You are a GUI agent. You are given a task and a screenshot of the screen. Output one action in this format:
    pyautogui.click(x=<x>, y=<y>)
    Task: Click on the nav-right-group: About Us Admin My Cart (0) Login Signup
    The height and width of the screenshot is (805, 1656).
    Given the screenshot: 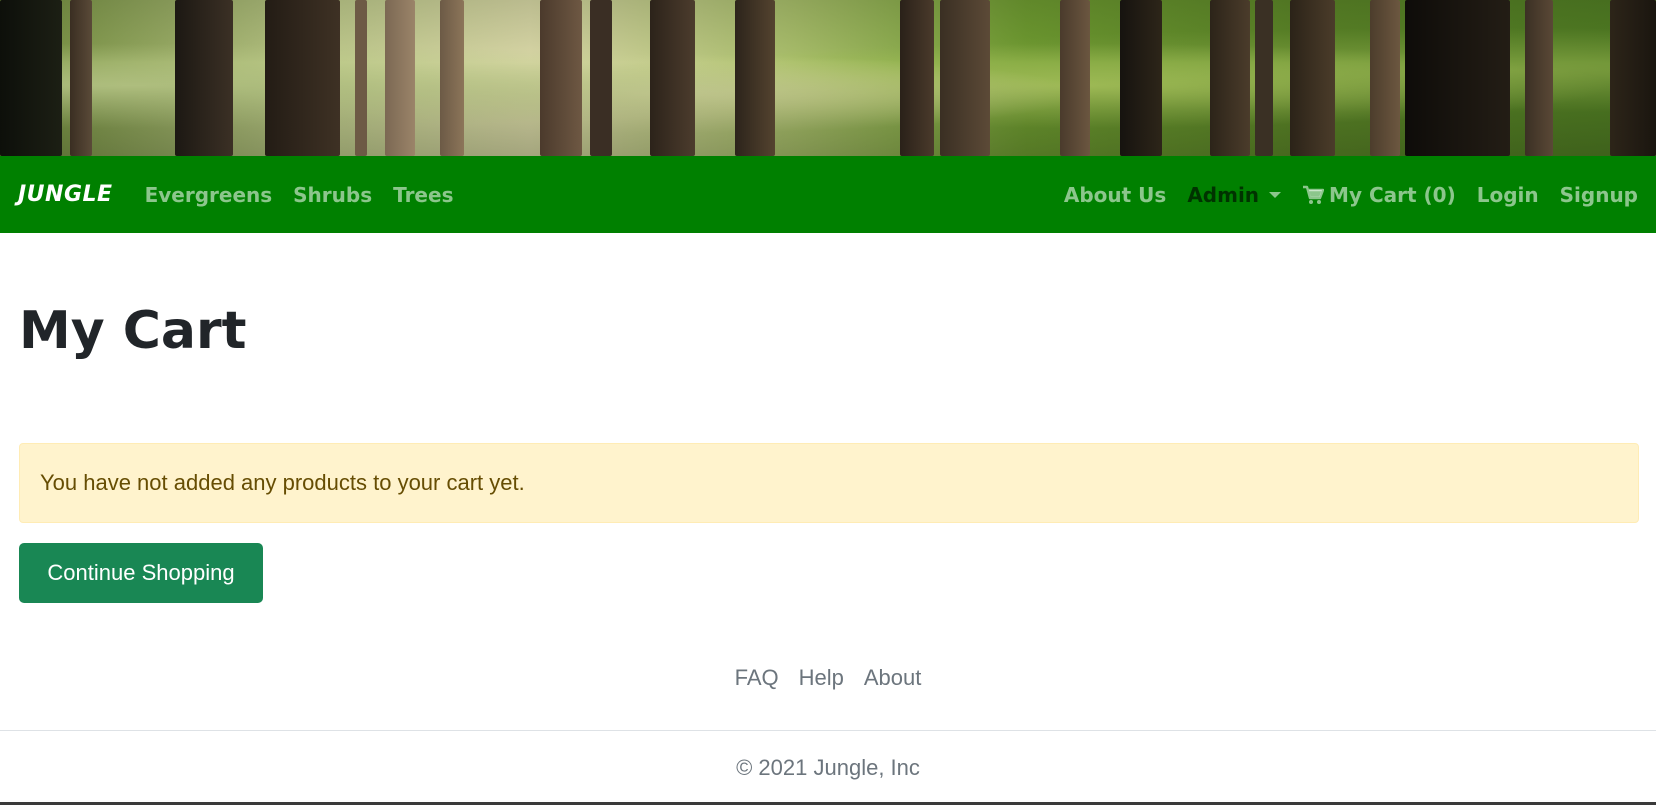 What is the action you would take?
    pyautogui.click(x=1340, y=195)
    